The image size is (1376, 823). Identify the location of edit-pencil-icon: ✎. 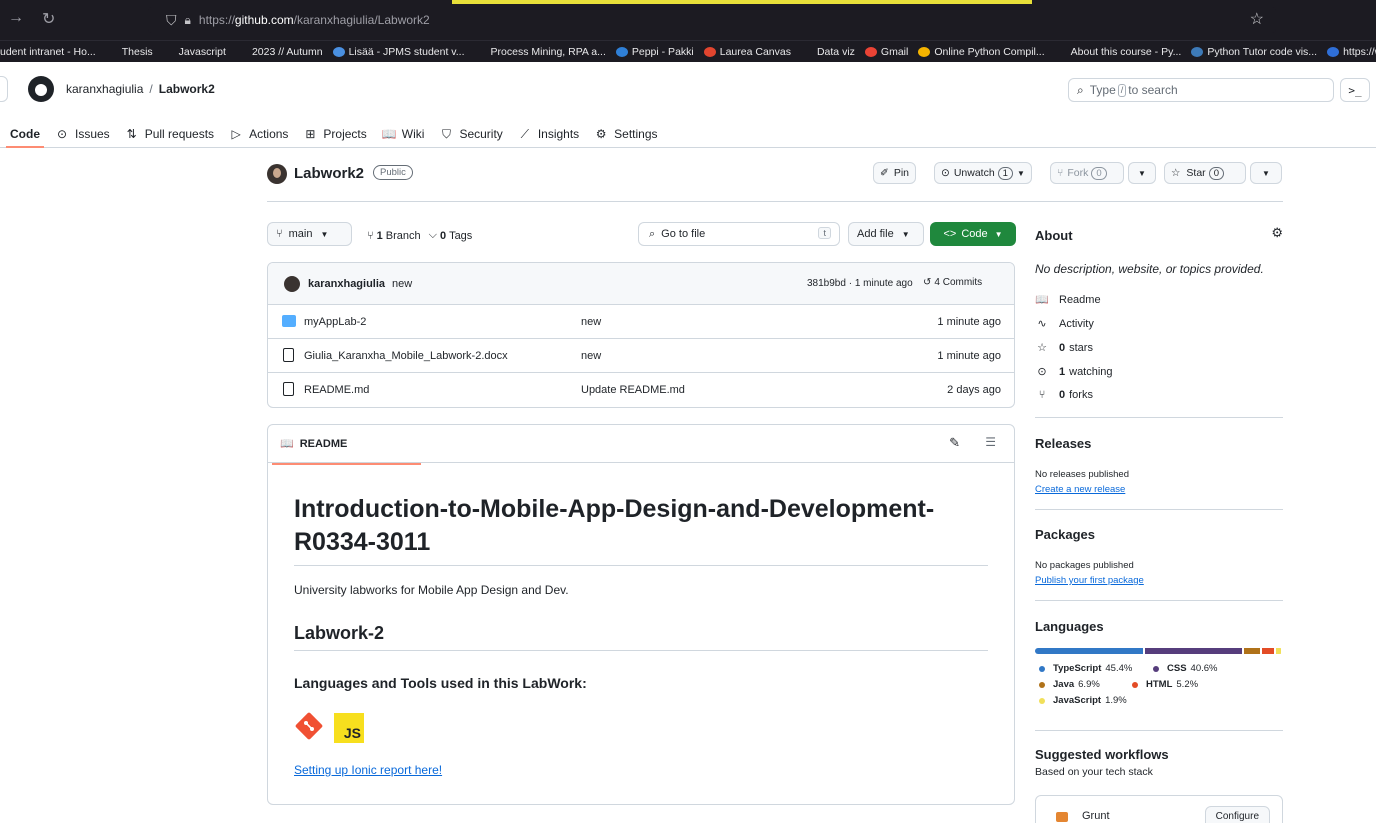
(954, 443).